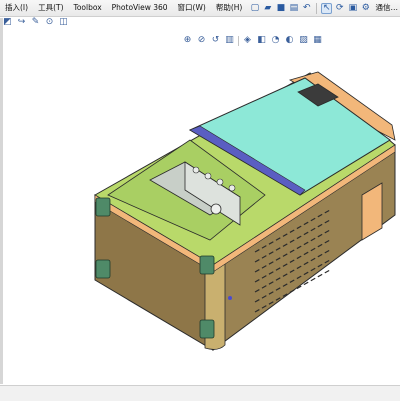 The image size is (400, 401). I want to click on status-bar, so click(200, 393).